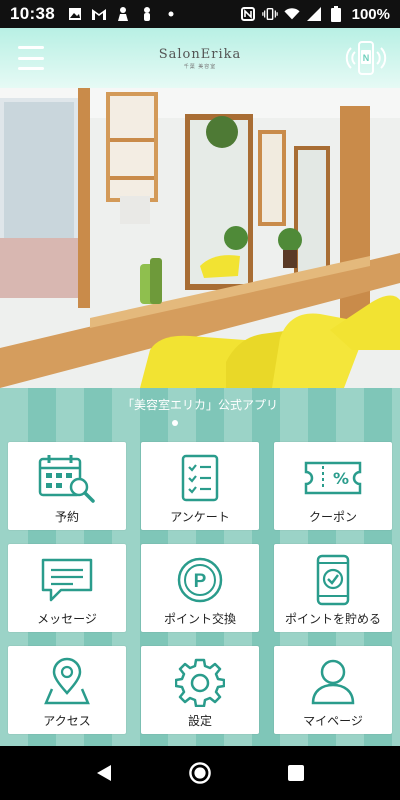  What do you see at coordinates (66, 517) in the screenshot?
I see `reserve-label: 予約` at bounding box center [66, 517].